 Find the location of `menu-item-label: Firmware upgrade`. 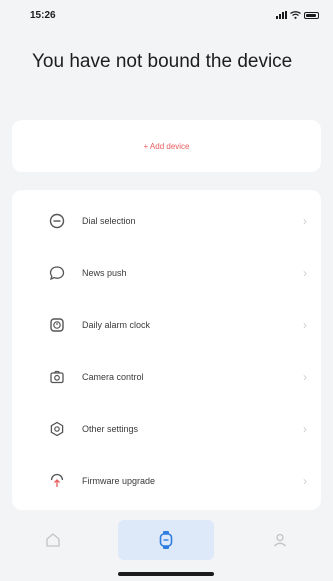

menu-item-label: Firmware upgrade is located at coordinates (119, 481).